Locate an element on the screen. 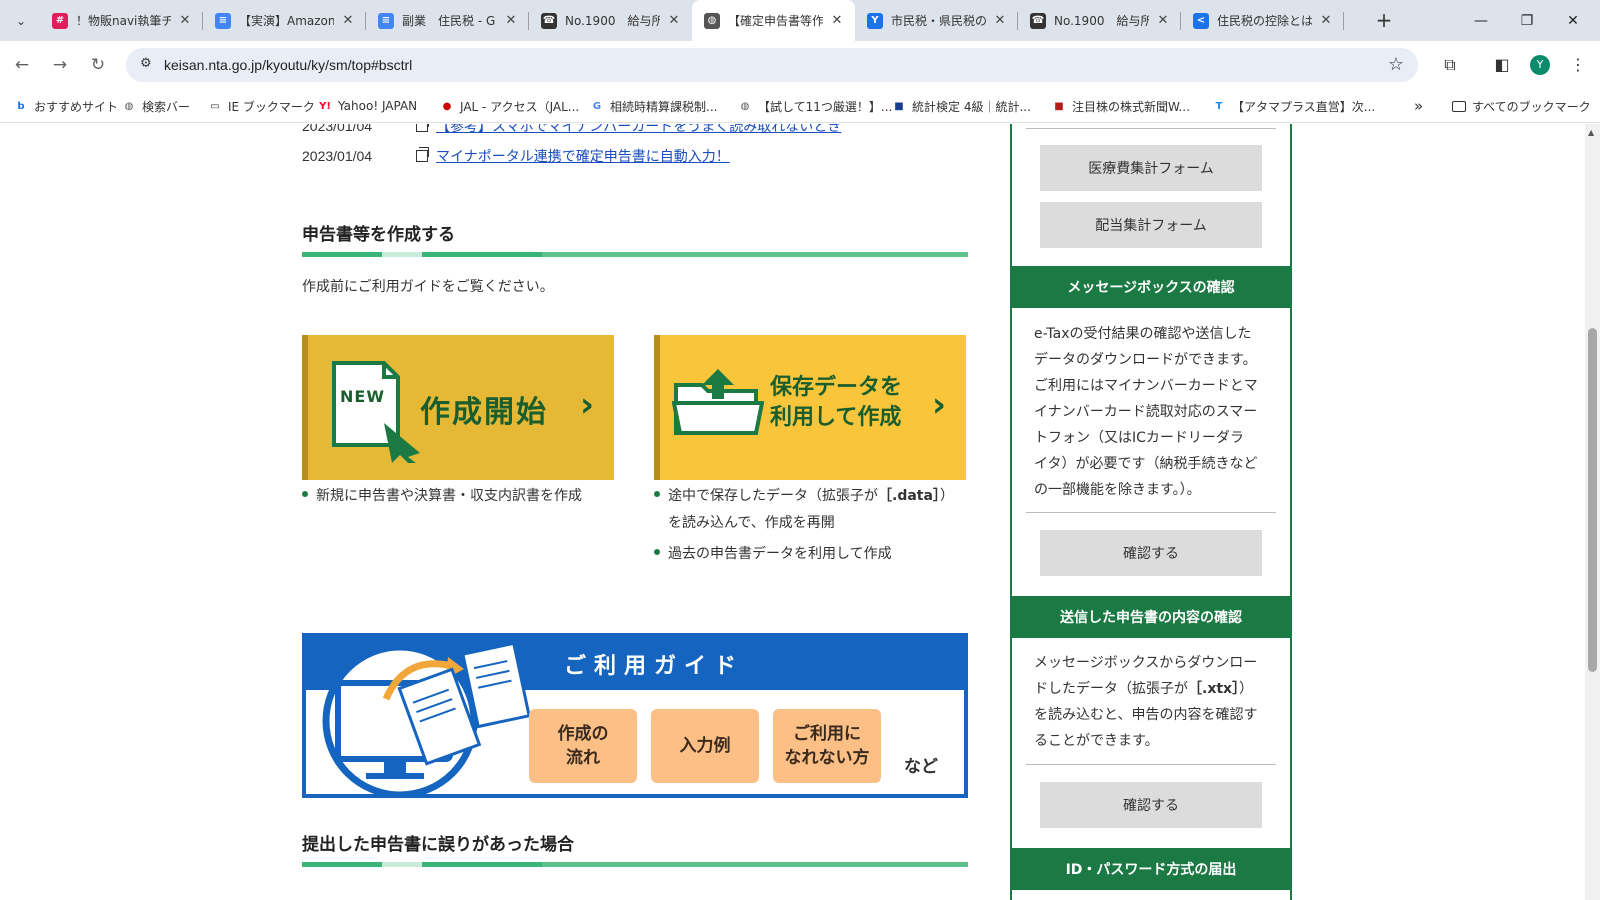 The height and width of the screenshot is (900, 1600). bullet-icon is located at coordinates (657, 552).